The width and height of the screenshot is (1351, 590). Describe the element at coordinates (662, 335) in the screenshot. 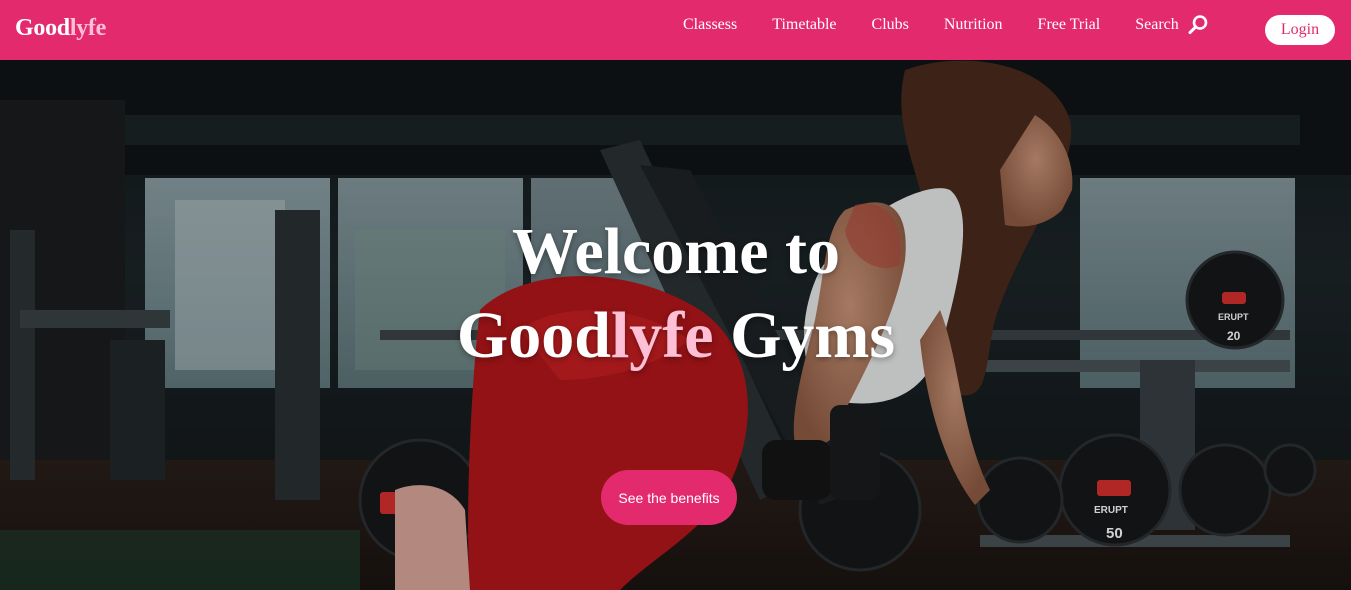

I see `hero-title-accent: lyfe` at that location.